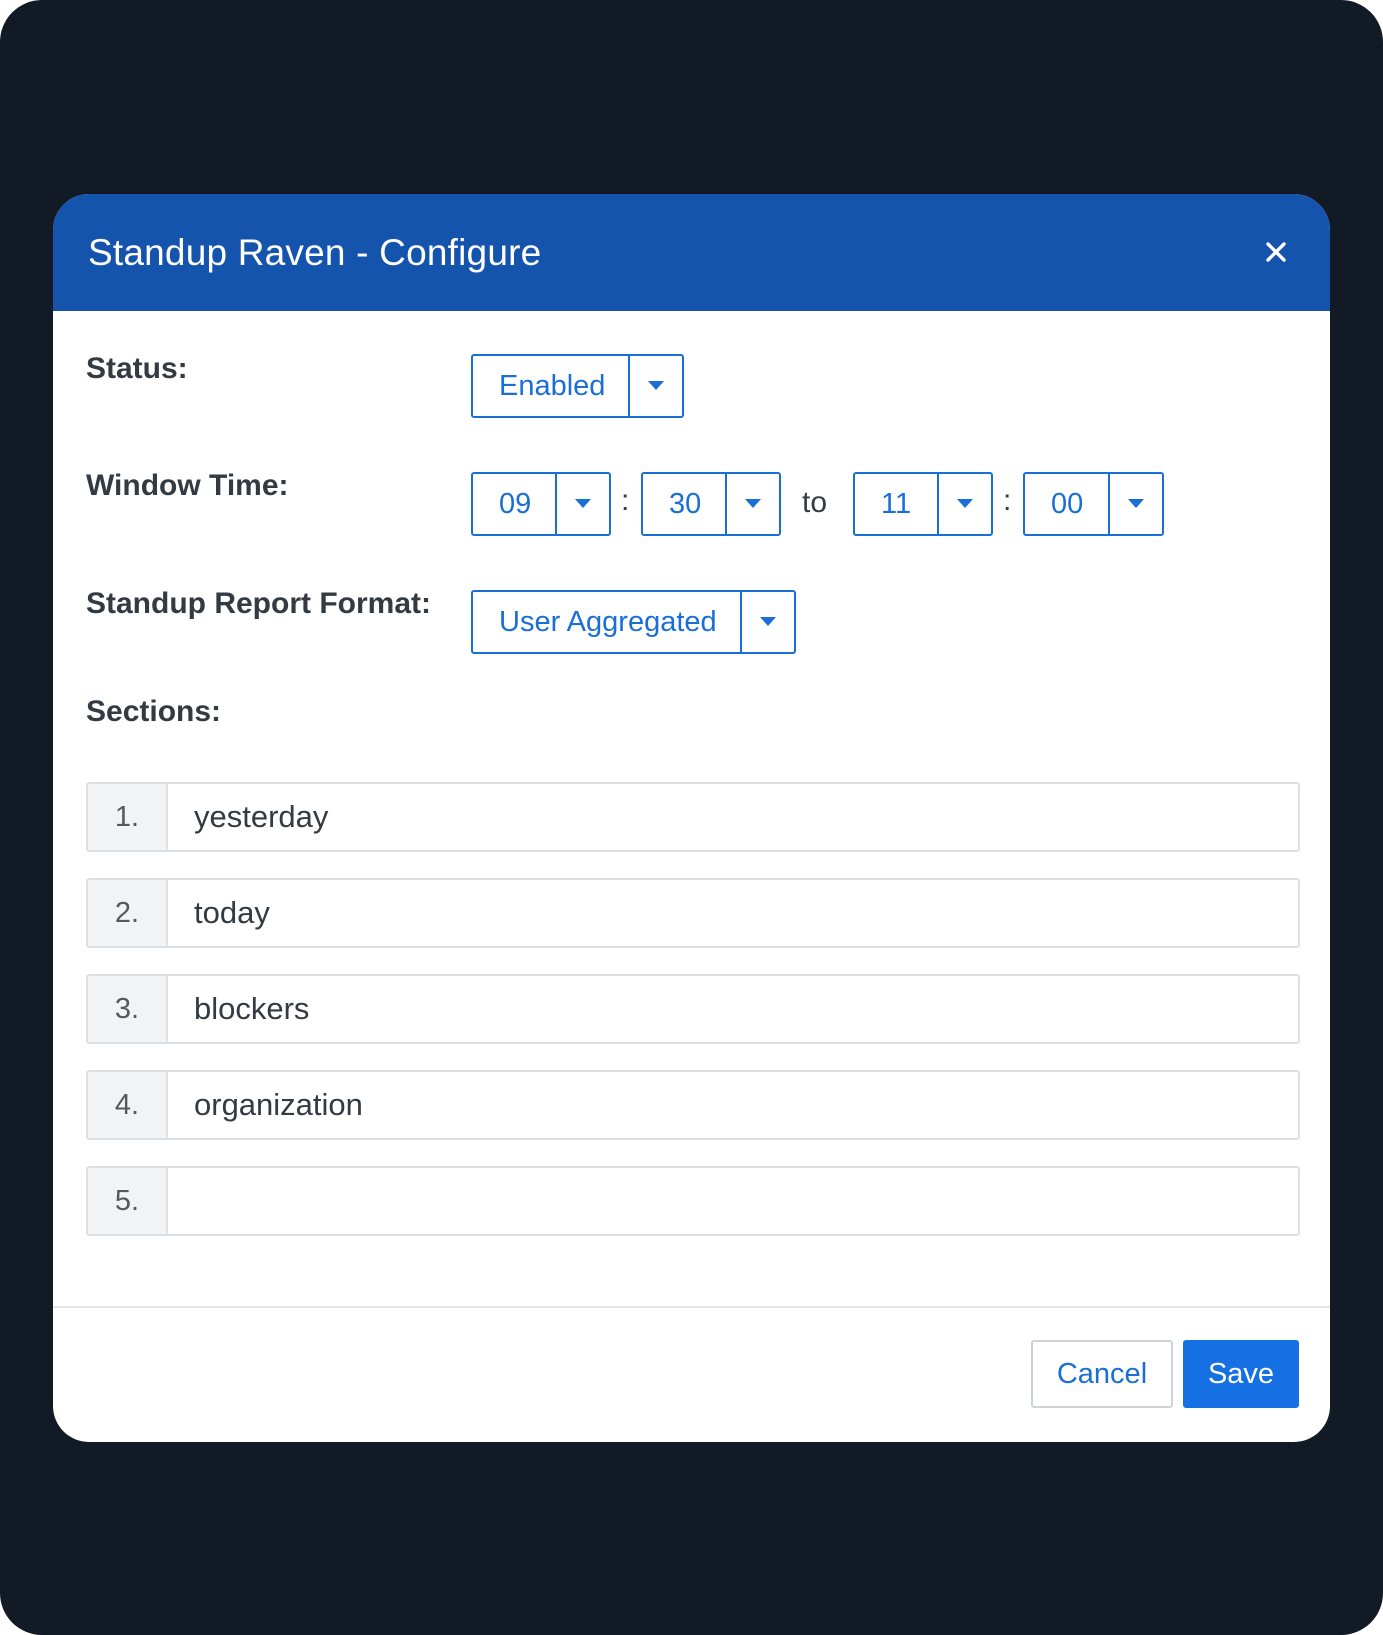  What do you see at coordinates (815, 502) in the screenshot?
I see `to-text: to` at bounding box center [815, 502].